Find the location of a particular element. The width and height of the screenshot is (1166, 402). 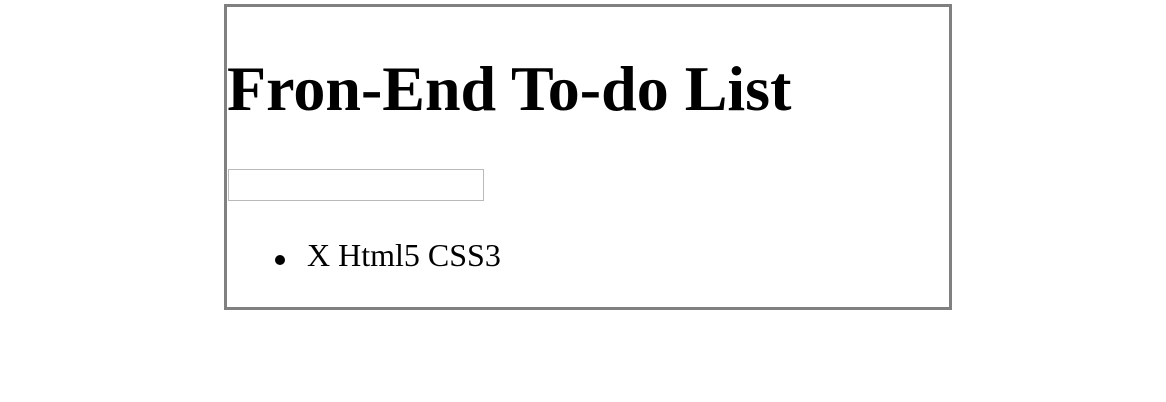

delete-button: X is located at coordinates (318, 255).